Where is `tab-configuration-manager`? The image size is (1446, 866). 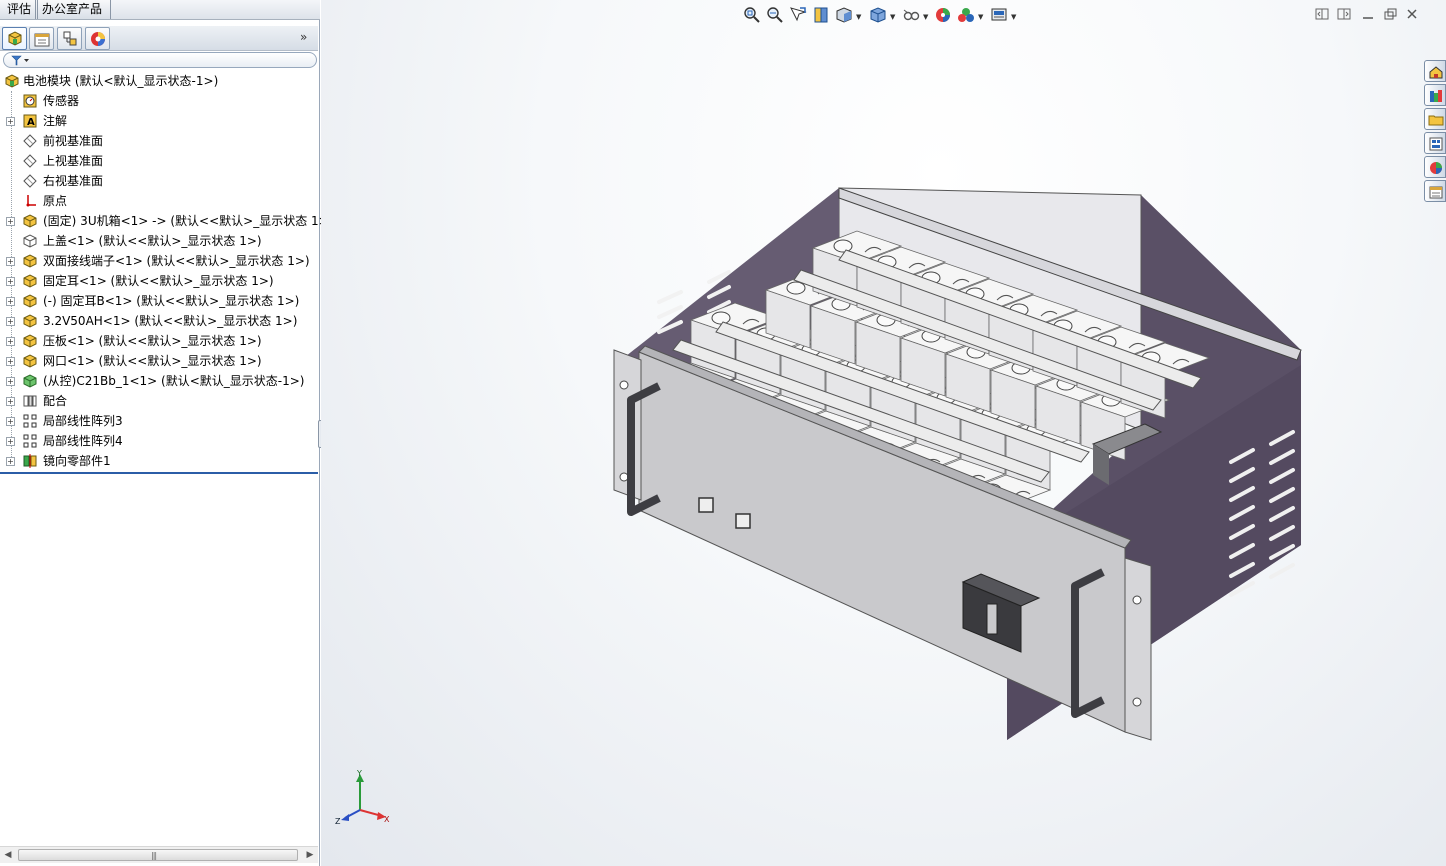
tab-configuration-manager is located at coordinates (69, 38).